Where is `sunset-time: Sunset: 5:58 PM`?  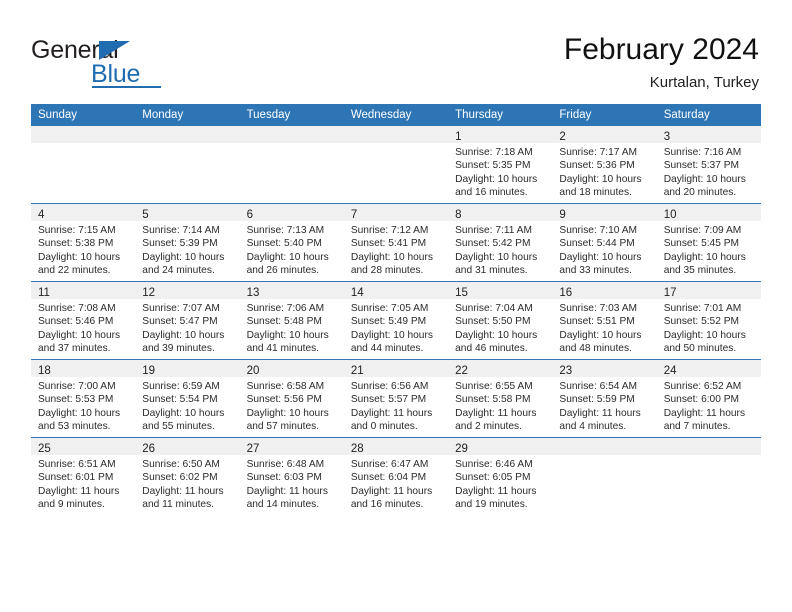
sunset-time: Sunset: 5:58 PM is located at coordinates (493, 400).